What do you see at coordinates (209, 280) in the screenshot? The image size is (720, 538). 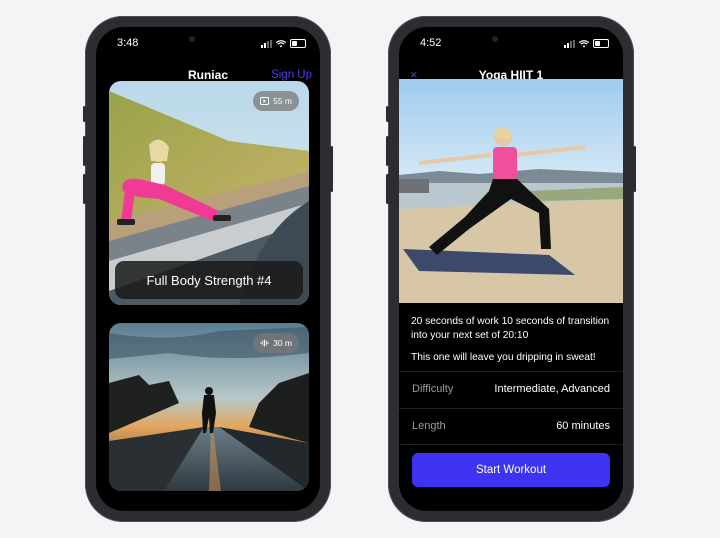 I see `workout-title: Full Body Strength #4` at bounding box center [209, 280].